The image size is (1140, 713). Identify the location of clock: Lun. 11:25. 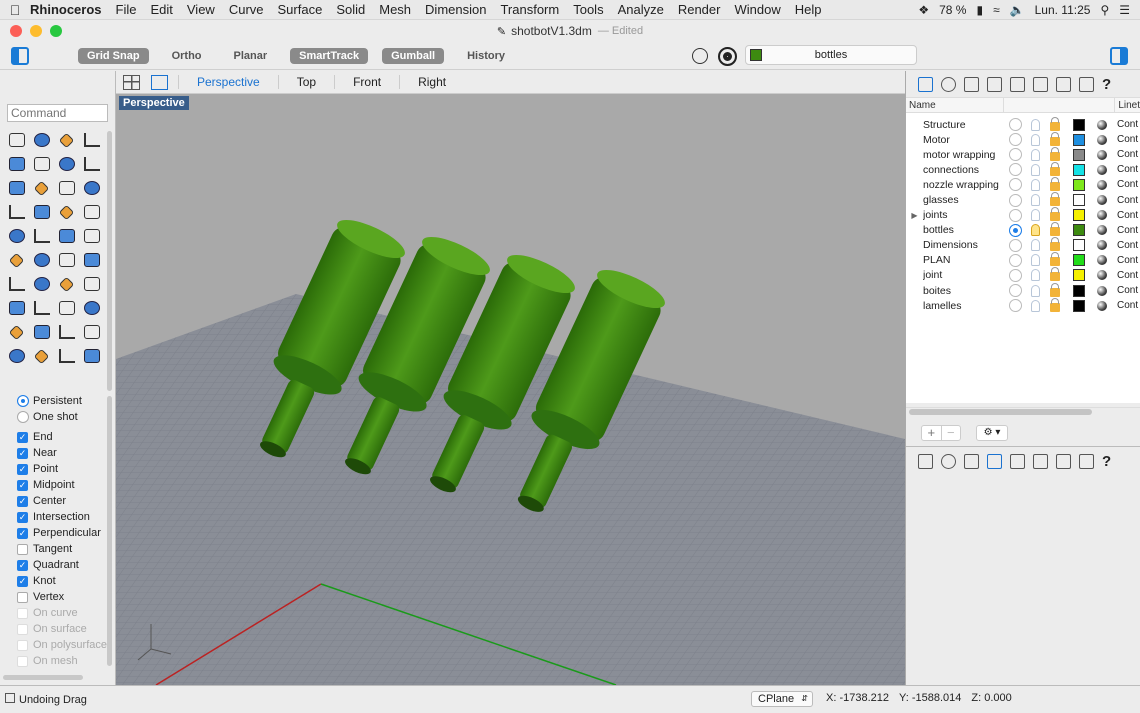
(1063, 10).